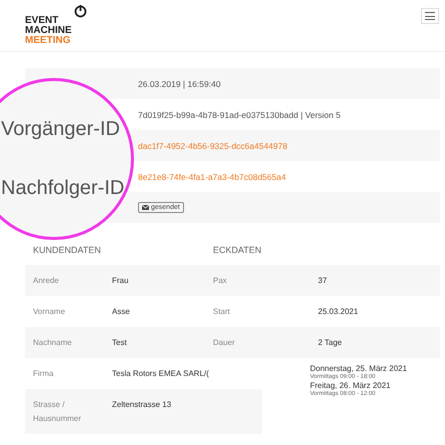 The image size is (445, 445). What do you see at coordinates (80, 11) in the screenshot?
I see `power-icon` at bounding box center [80, 11].